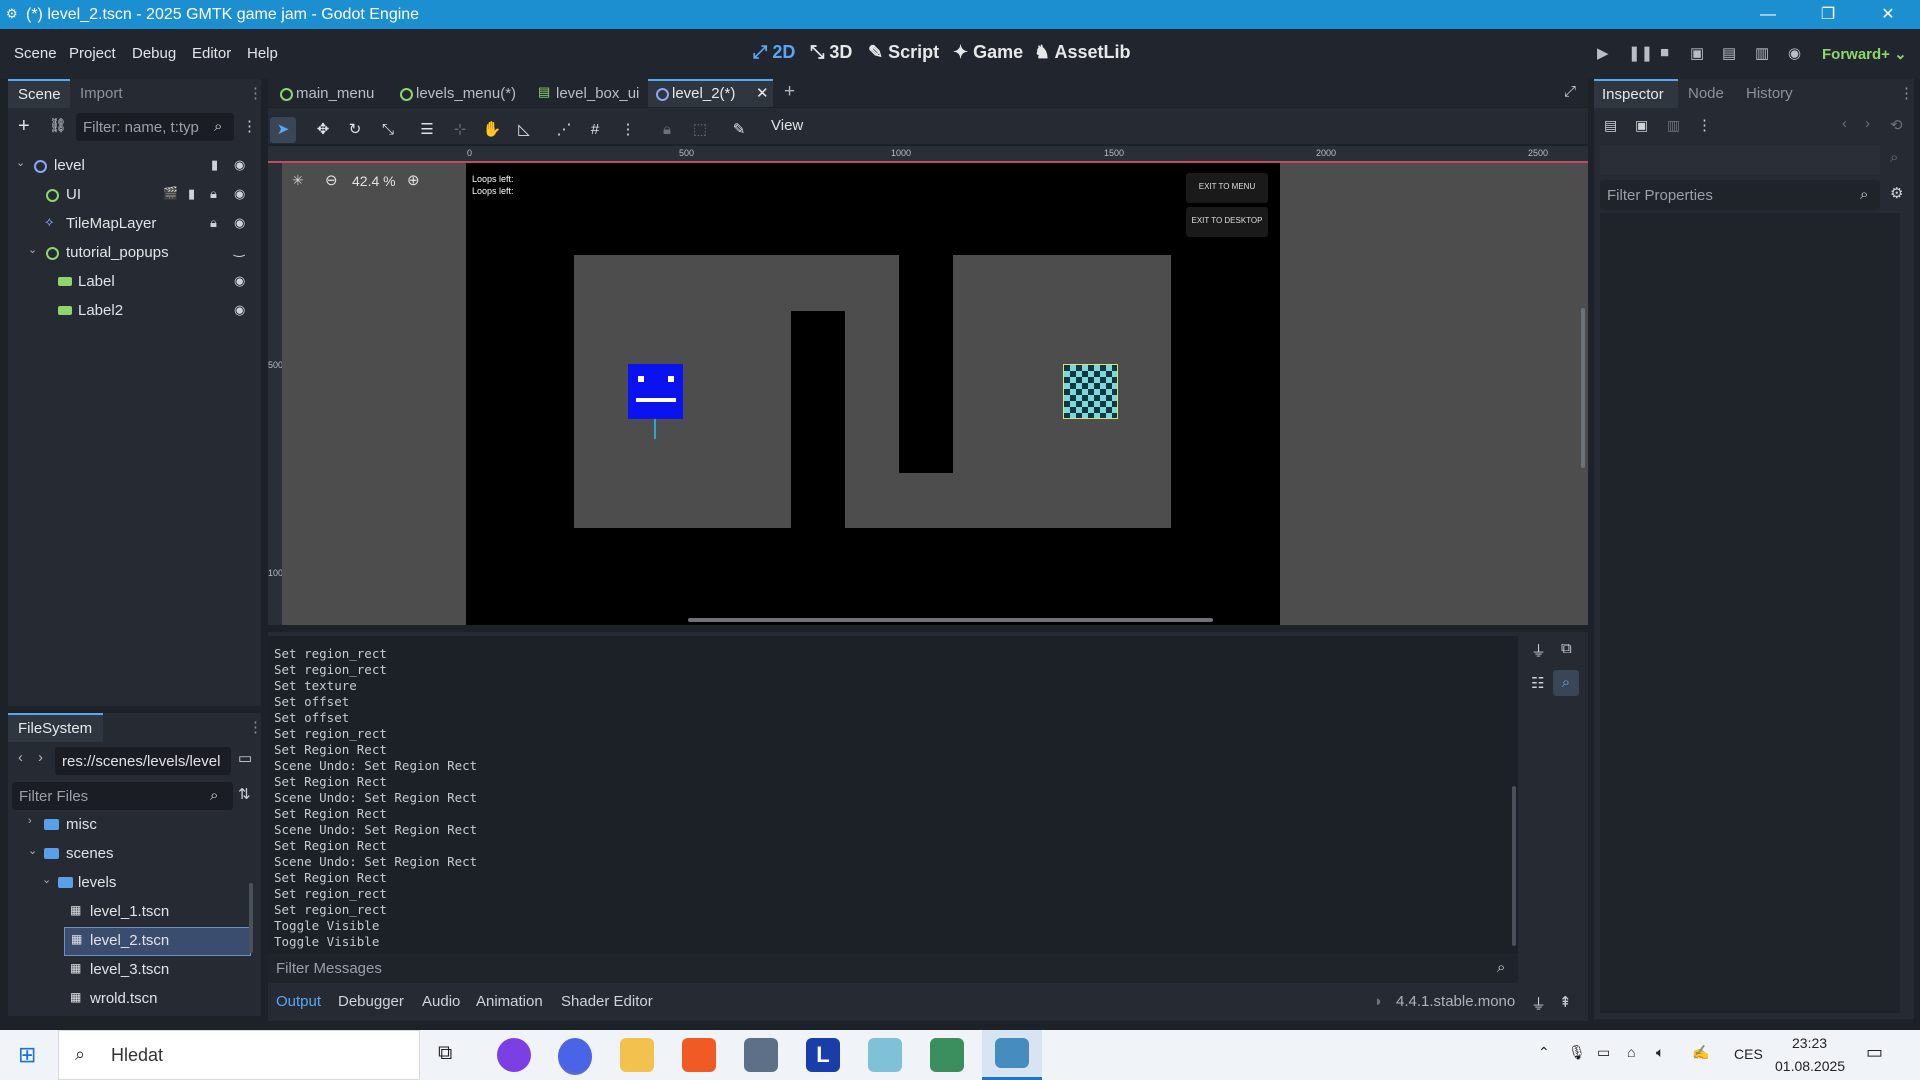 The height and width of the screenshot is (1080, 1920). What do you see at coordinates (134, 195) in the screenshot?
I see `tree-node-ui: UI 🎬 ▮ 🔒︎ ◉` at bounding box center [134, 195].